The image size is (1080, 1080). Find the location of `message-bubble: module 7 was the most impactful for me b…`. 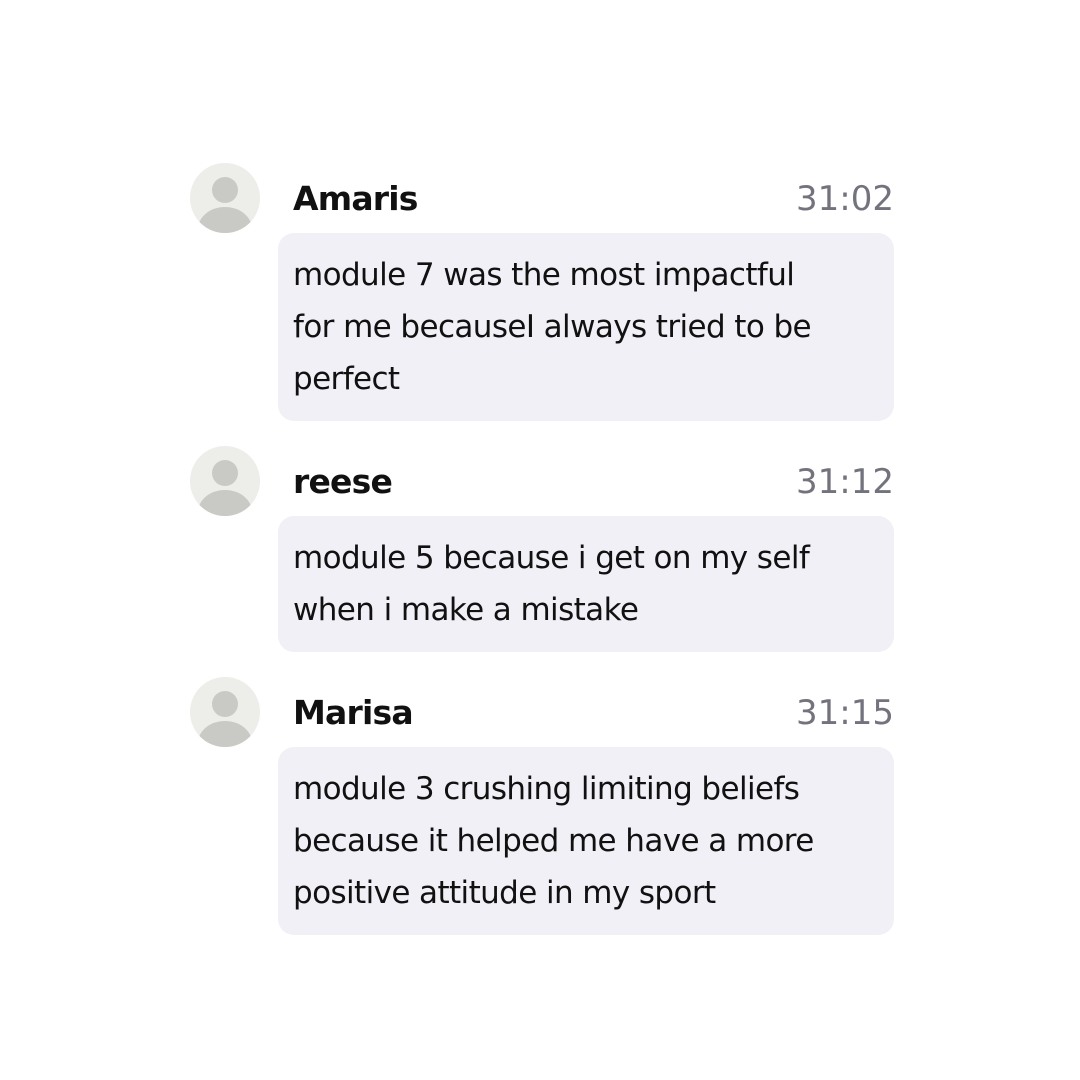

message-bubble: module 7 was the most impactful for me b… is located at coordinates (586, 327).